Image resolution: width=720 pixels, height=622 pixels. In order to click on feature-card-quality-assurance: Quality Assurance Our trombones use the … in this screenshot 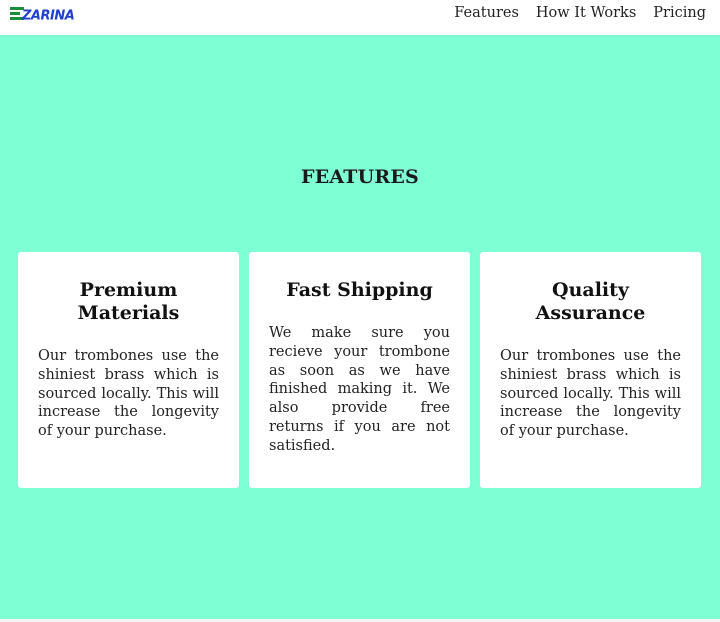, I will do `click(590, 370)`.